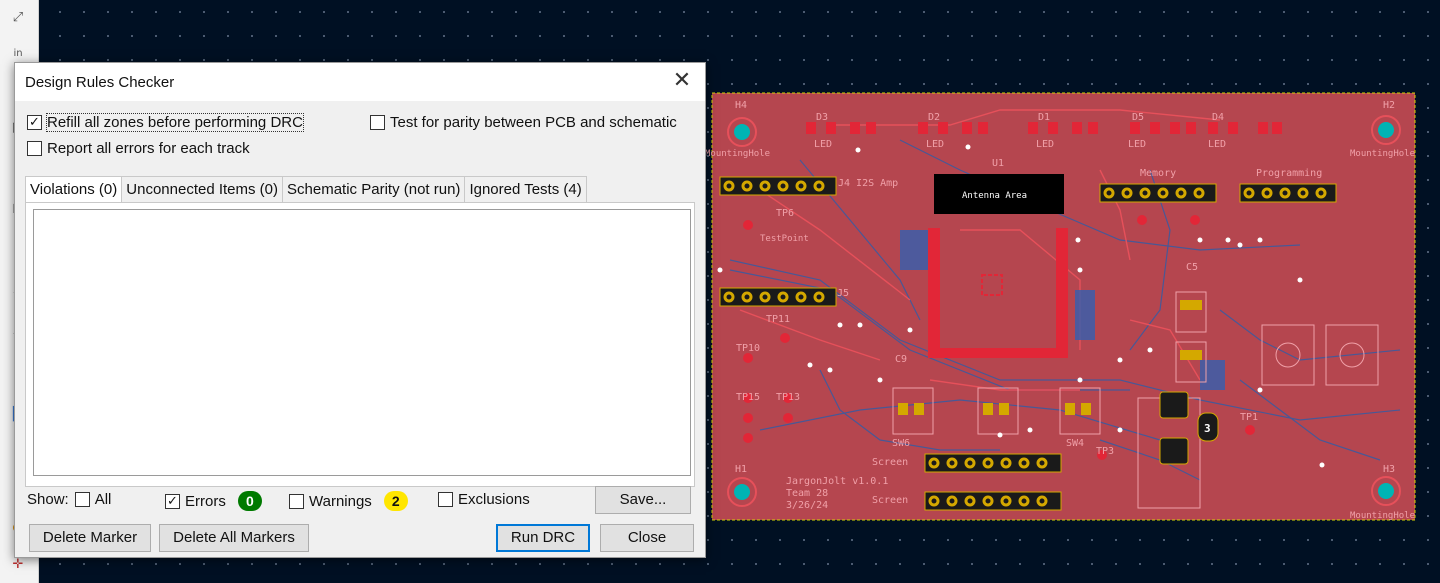  What do you see at coordinates (90, 538) in the screenshot?
I see `delete-marker-button: Delete Marker` at bounding box center [90, 538].